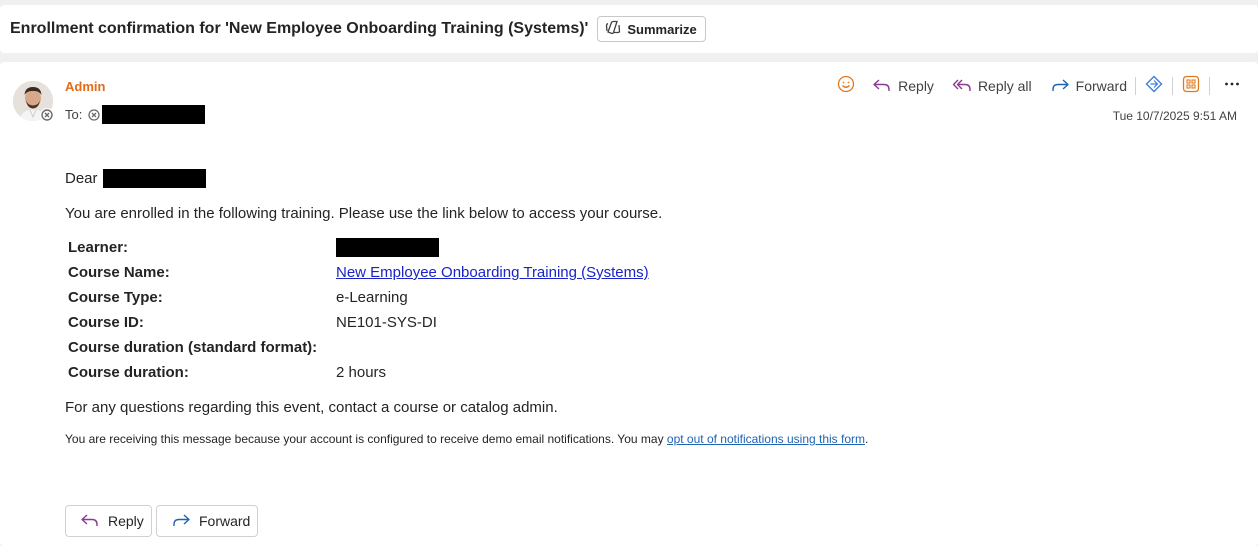 The height and width of the screenshot is (546, 1258). What do you see at coordinates (115, 297) in the screenshot?
I see `detail-label: Course Type:` at bounding box center [115, 297].